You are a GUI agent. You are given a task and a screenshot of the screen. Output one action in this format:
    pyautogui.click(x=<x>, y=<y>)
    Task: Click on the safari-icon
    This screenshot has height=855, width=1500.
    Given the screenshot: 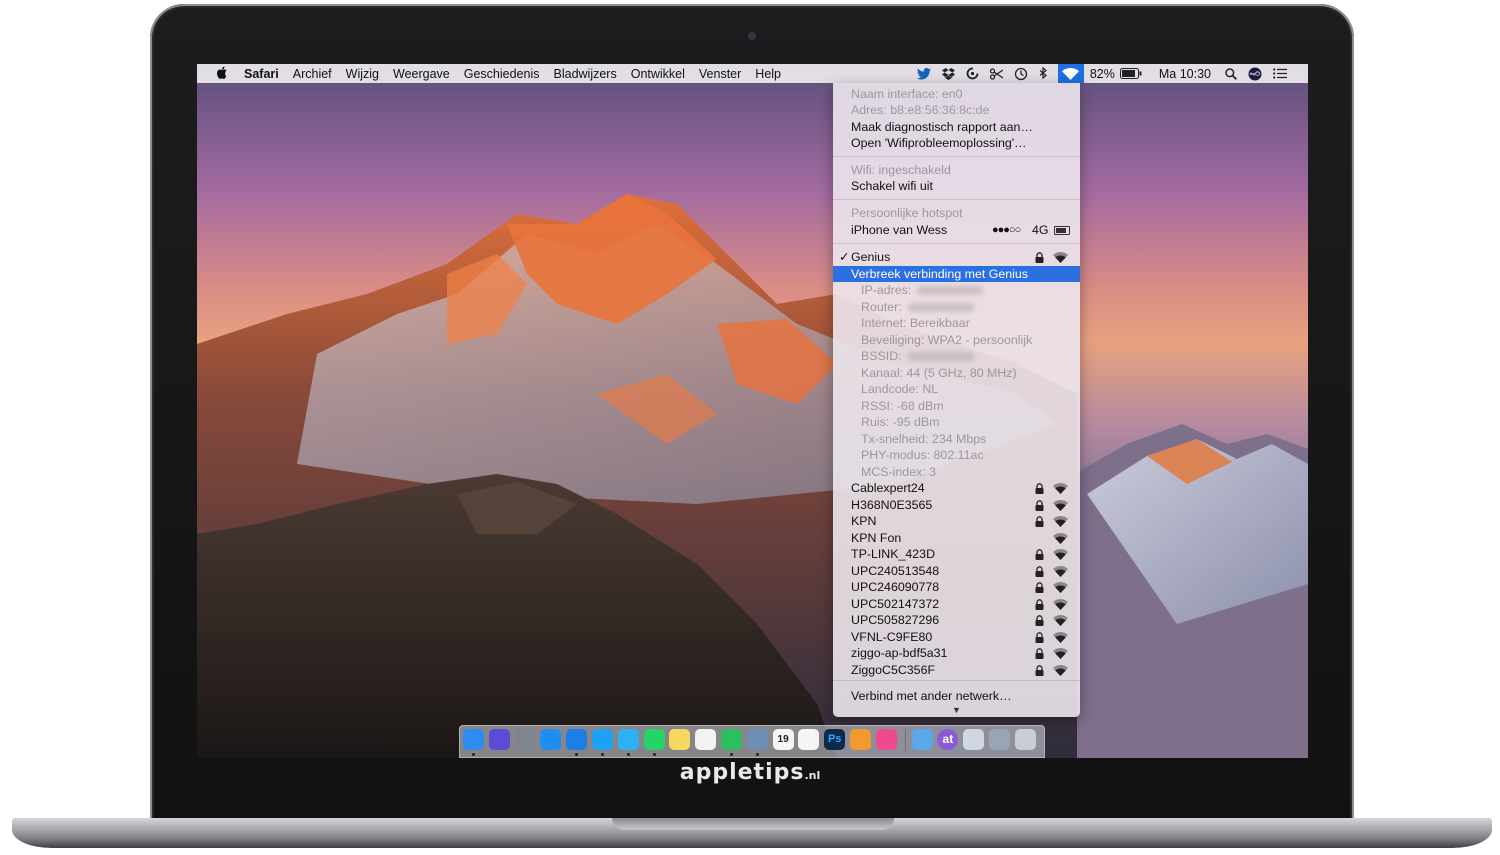 What is the action you would take?
    pyautogui.click(x=577, y=739)
    